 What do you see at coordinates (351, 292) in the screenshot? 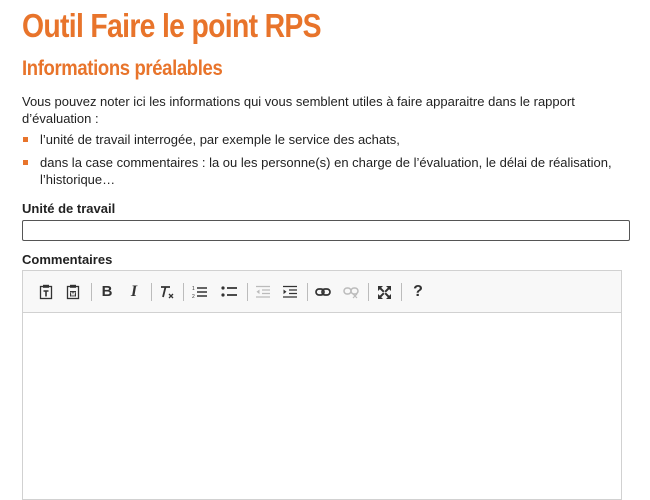
I see `unlink-icon` at bounding box center [351, 292].